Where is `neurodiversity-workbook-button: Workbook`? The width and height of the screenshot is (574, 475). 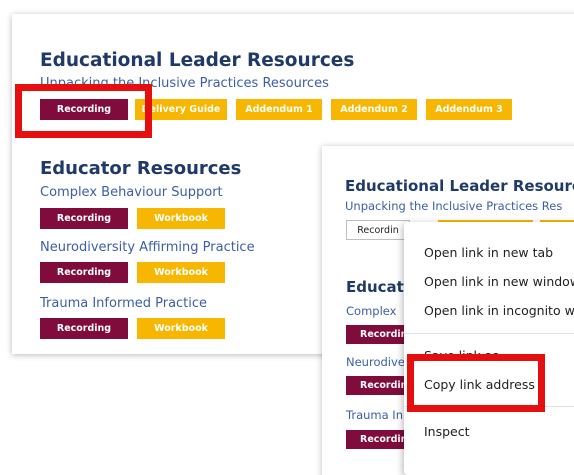
neurodiversity-workbook-button: Workbook is located at coordinates (181, 272).